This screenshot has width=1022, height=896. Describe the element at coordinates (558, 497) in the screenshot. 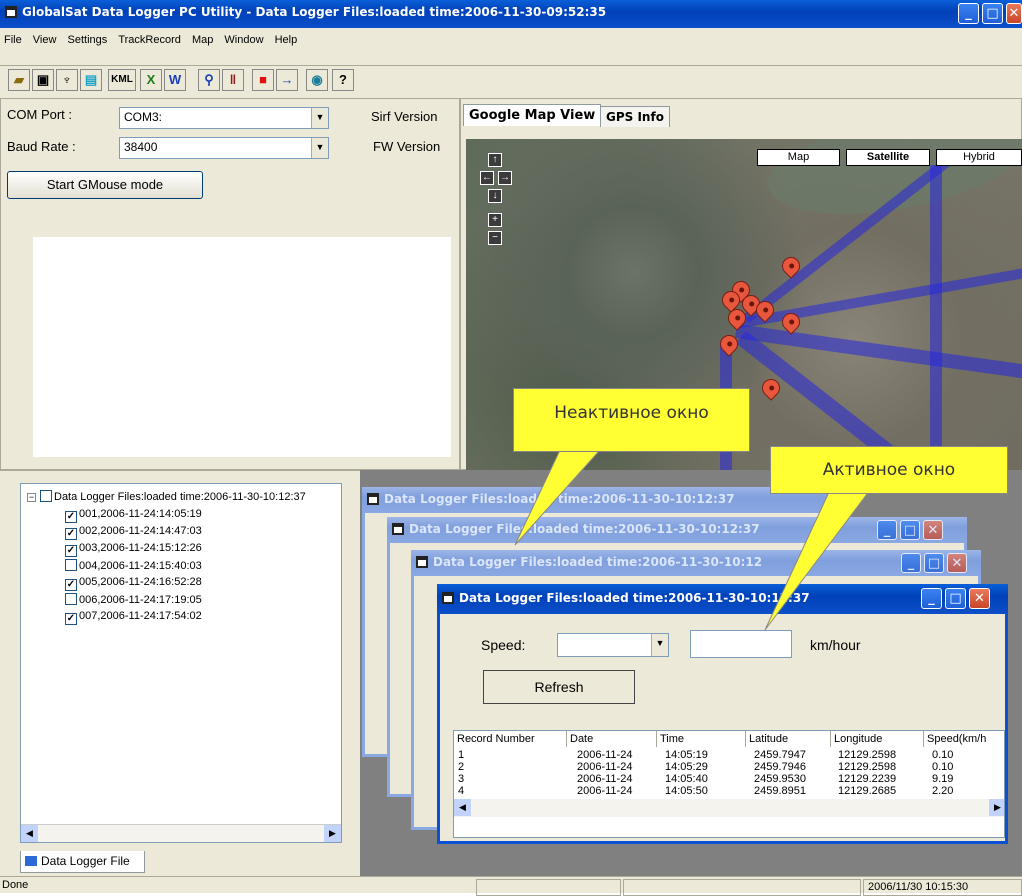

I see `inactive-callout-pointer` at that location.